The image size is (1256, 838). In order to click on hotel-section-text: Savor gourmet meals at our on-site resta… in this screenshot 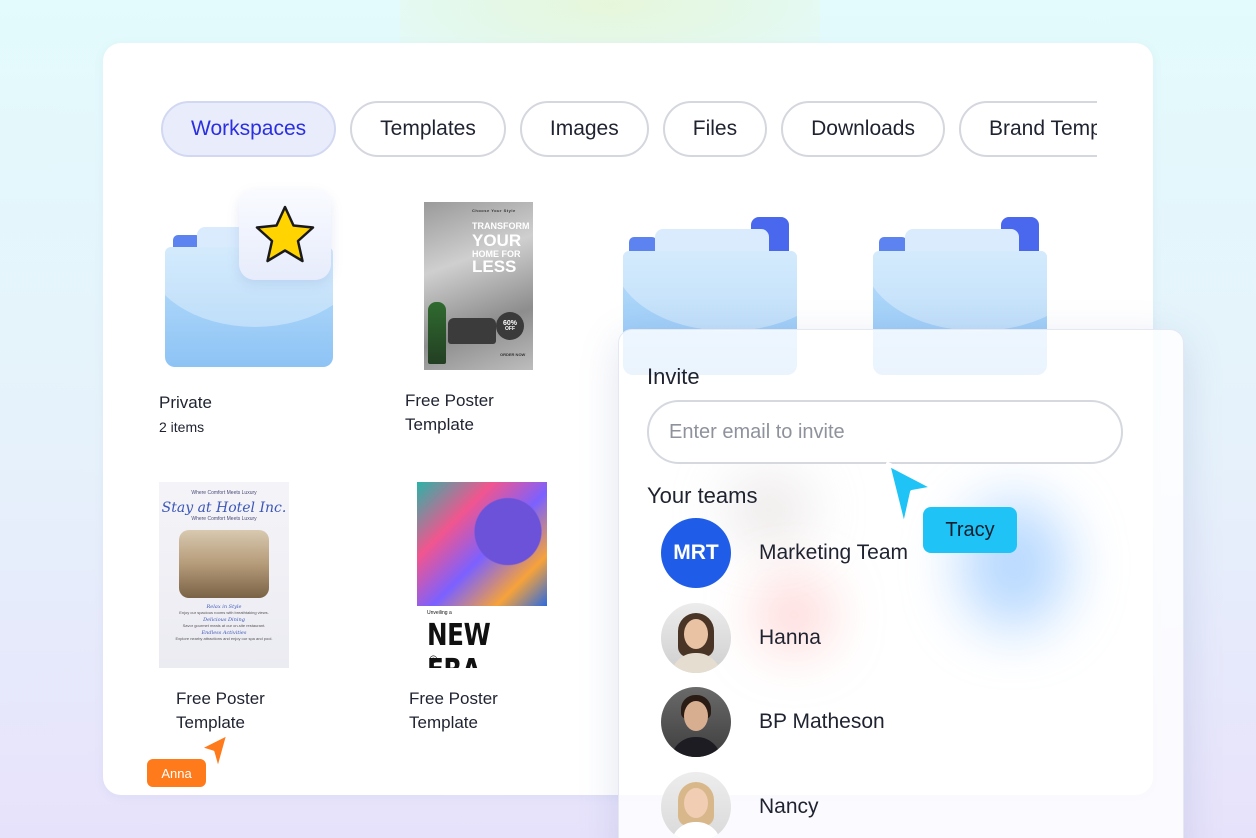, I will do `click(224, 625)`.